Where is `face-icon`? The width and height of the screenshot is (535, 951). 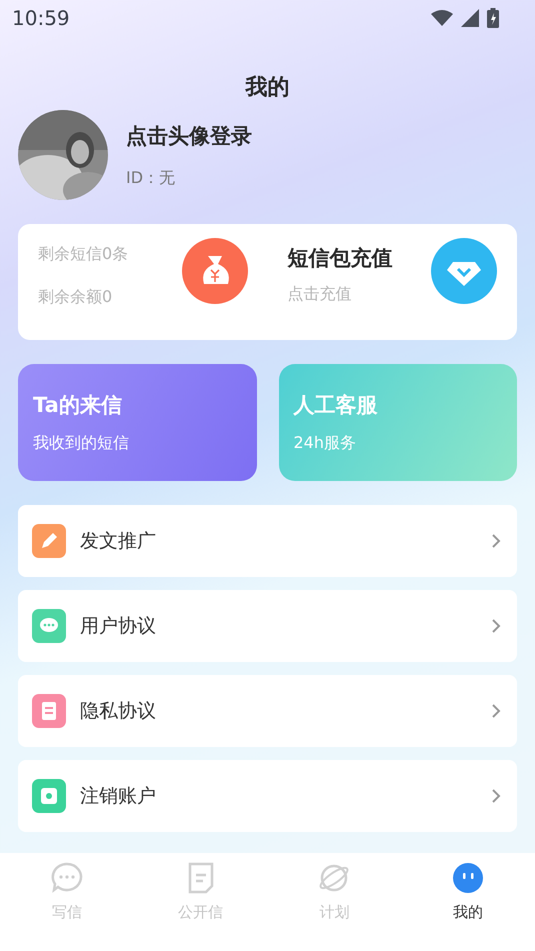
face-icon is located at coordinates (468, 878).